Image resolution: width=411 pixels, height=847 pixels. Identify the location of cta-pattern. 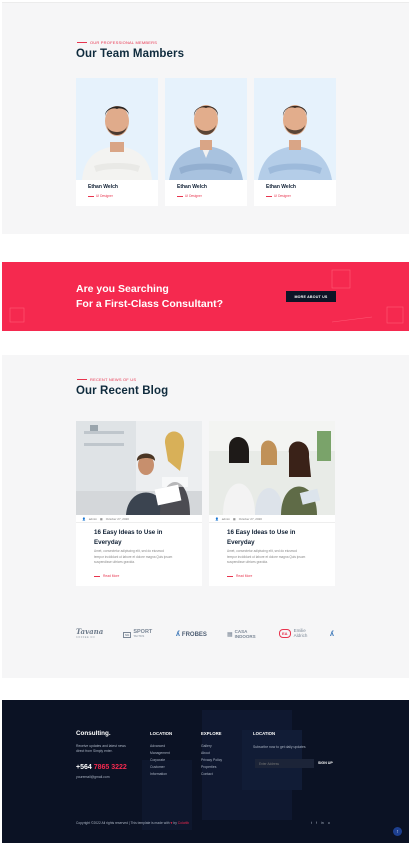
(206, 296).